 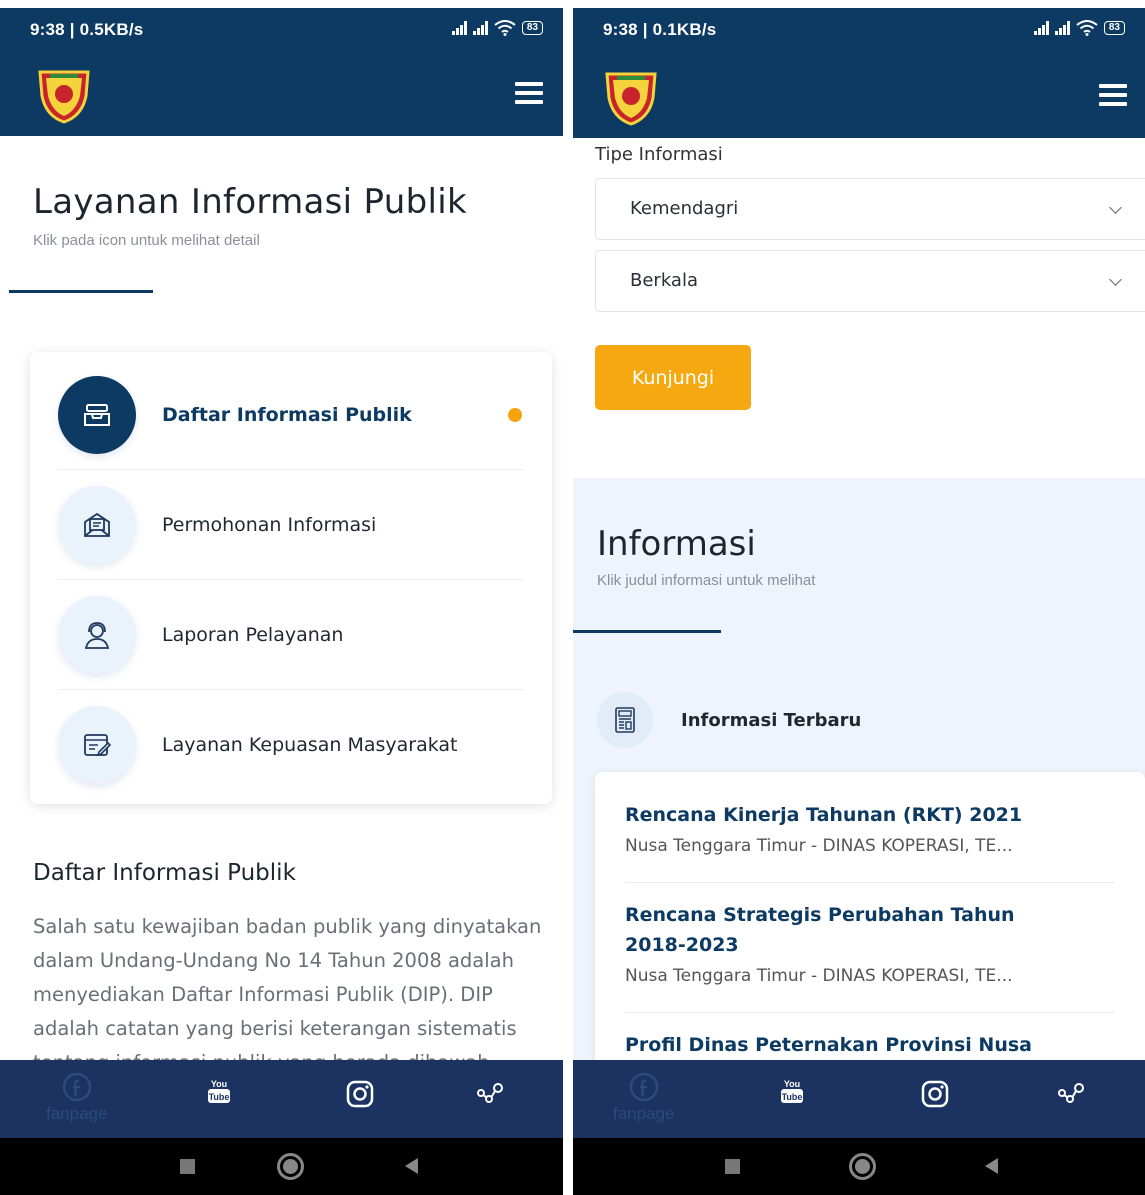 I want to click on menu-item-permohonan-informasi: Permohonan Informasi, so click(x=291, y=525).